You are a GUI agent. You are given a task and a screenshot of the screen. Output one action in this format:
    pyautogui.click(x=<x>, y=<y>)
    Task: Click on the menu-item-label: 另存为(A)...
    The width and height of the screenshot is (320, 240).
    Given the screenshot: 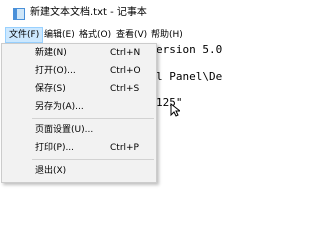 What is the action you would take?
    pyautogui.click(x=59, y=107)
    